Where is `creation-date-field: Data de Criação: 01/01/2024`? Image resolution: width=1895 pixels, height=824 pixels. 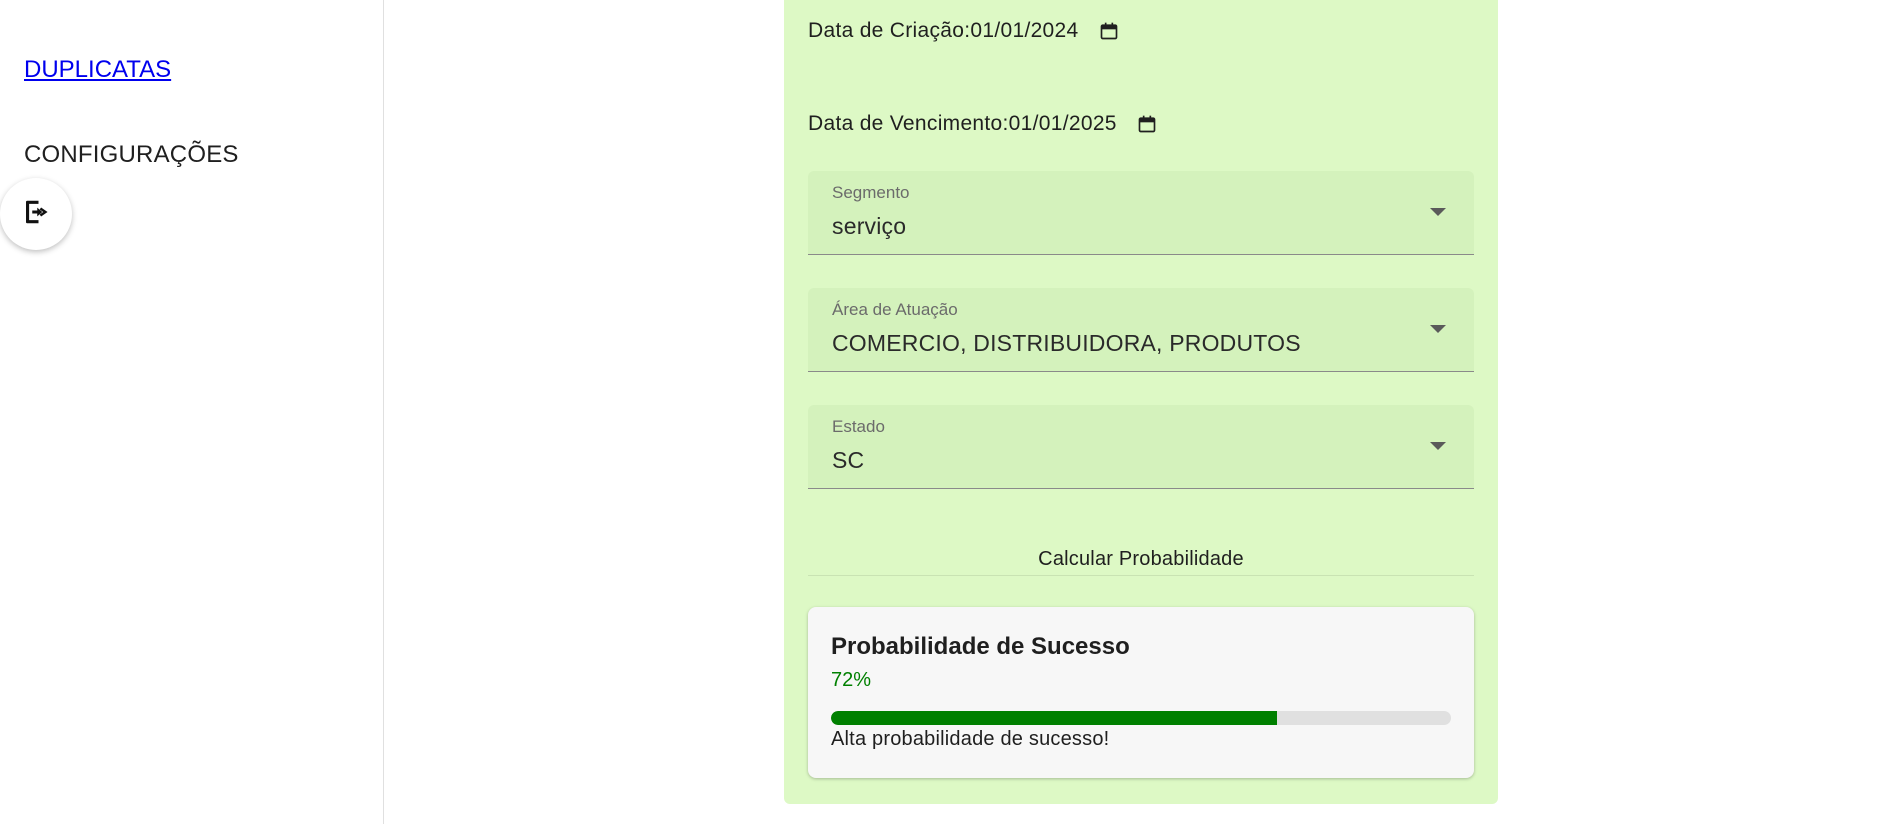 creation-date-field: Data de Criação: 01/01/2024 is located at coordinates (963, 31).